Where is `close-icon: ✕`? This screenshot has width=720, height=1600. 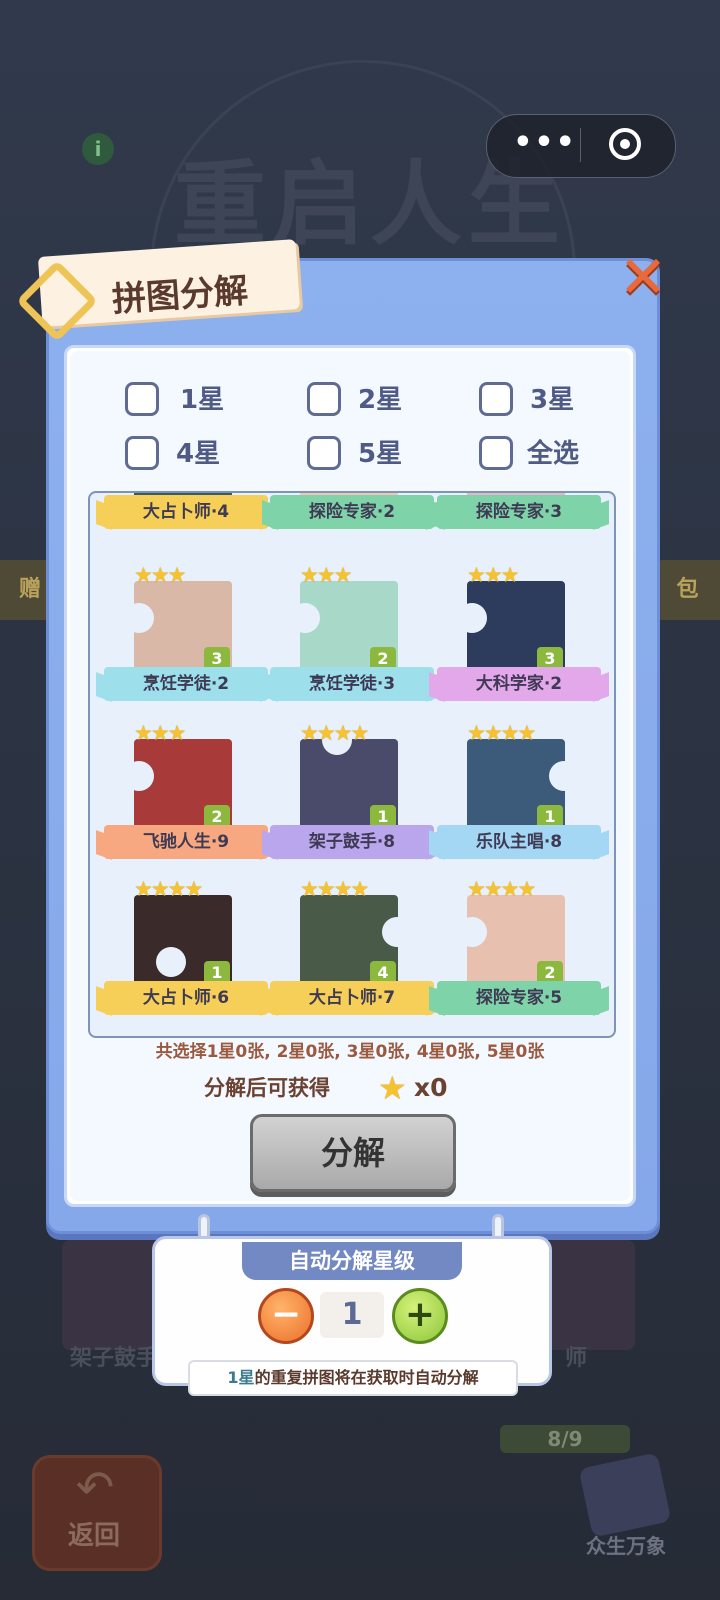 close-icon: ✕ is located at coordinates (643, 277).